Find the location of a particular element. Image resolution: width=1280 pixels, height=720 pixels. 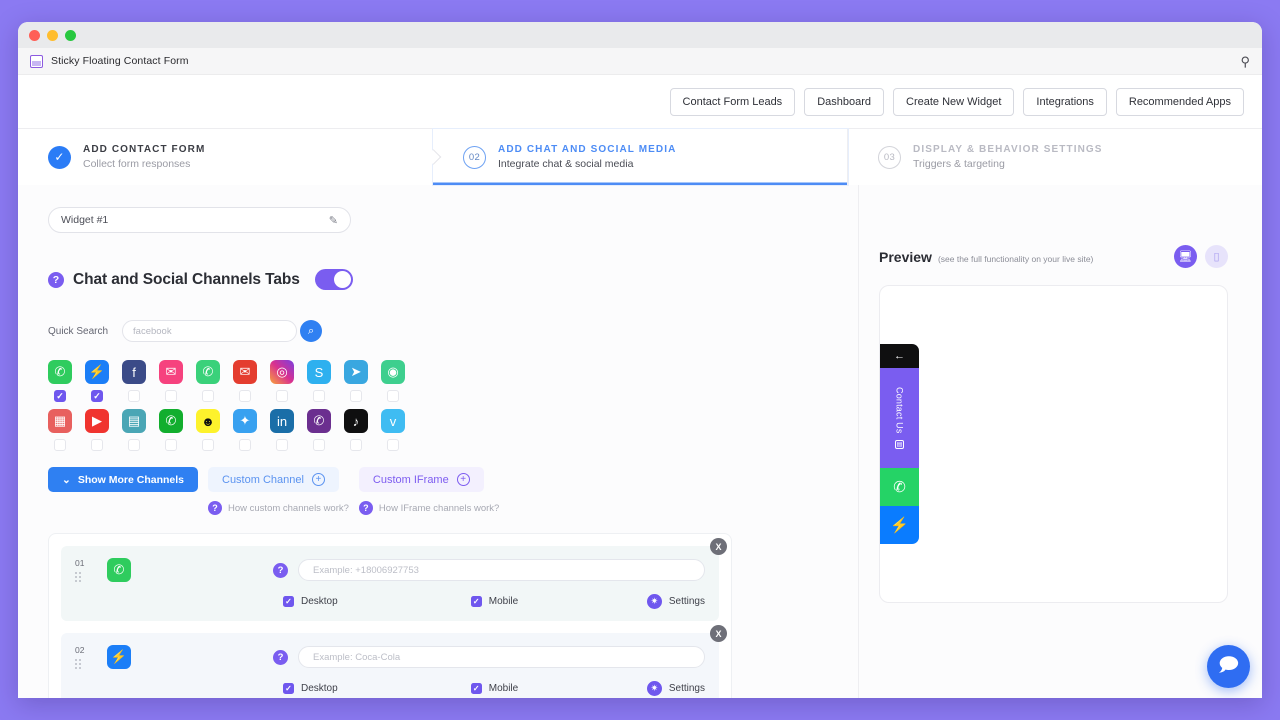

channel-checkbox-phone is located at coordinates (208, 396).